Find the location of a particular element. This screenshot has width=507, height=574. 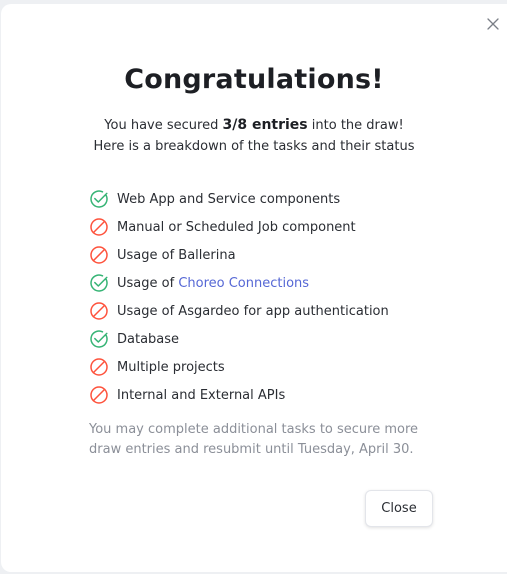

task-label: Usage of Asgardeo for app authentication is located at coordinates (253, 311).